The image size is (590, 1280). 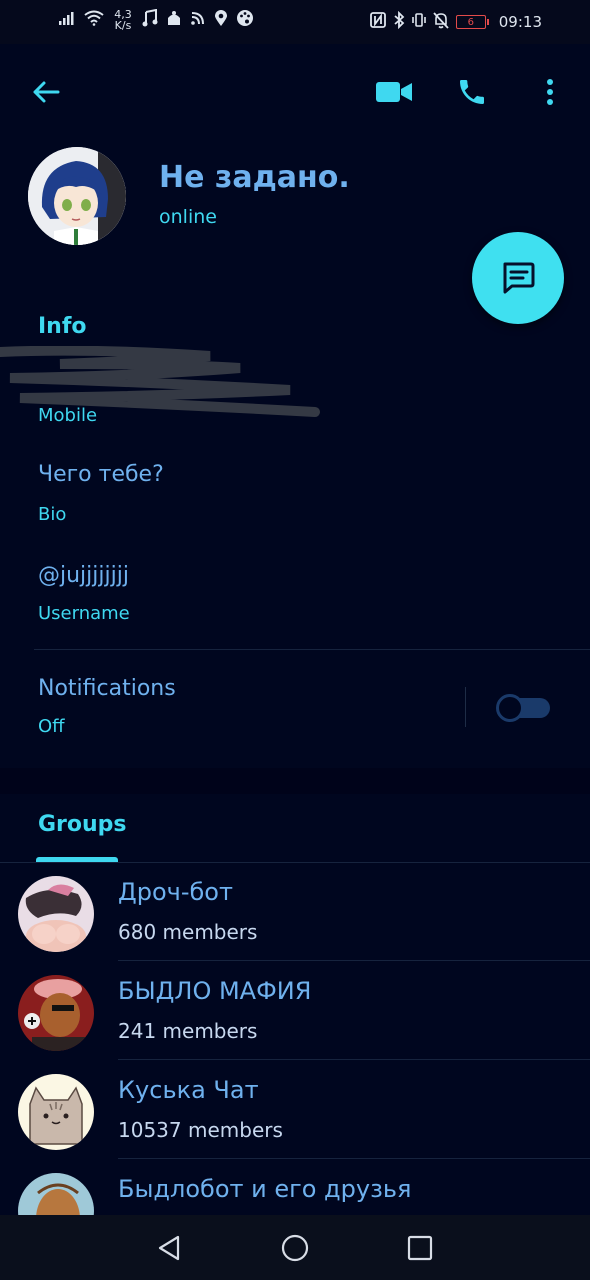 What do you see at coordinates (94, 20) in the screenshot?
I see `wifi-icon` at bounding box center [94, 20].